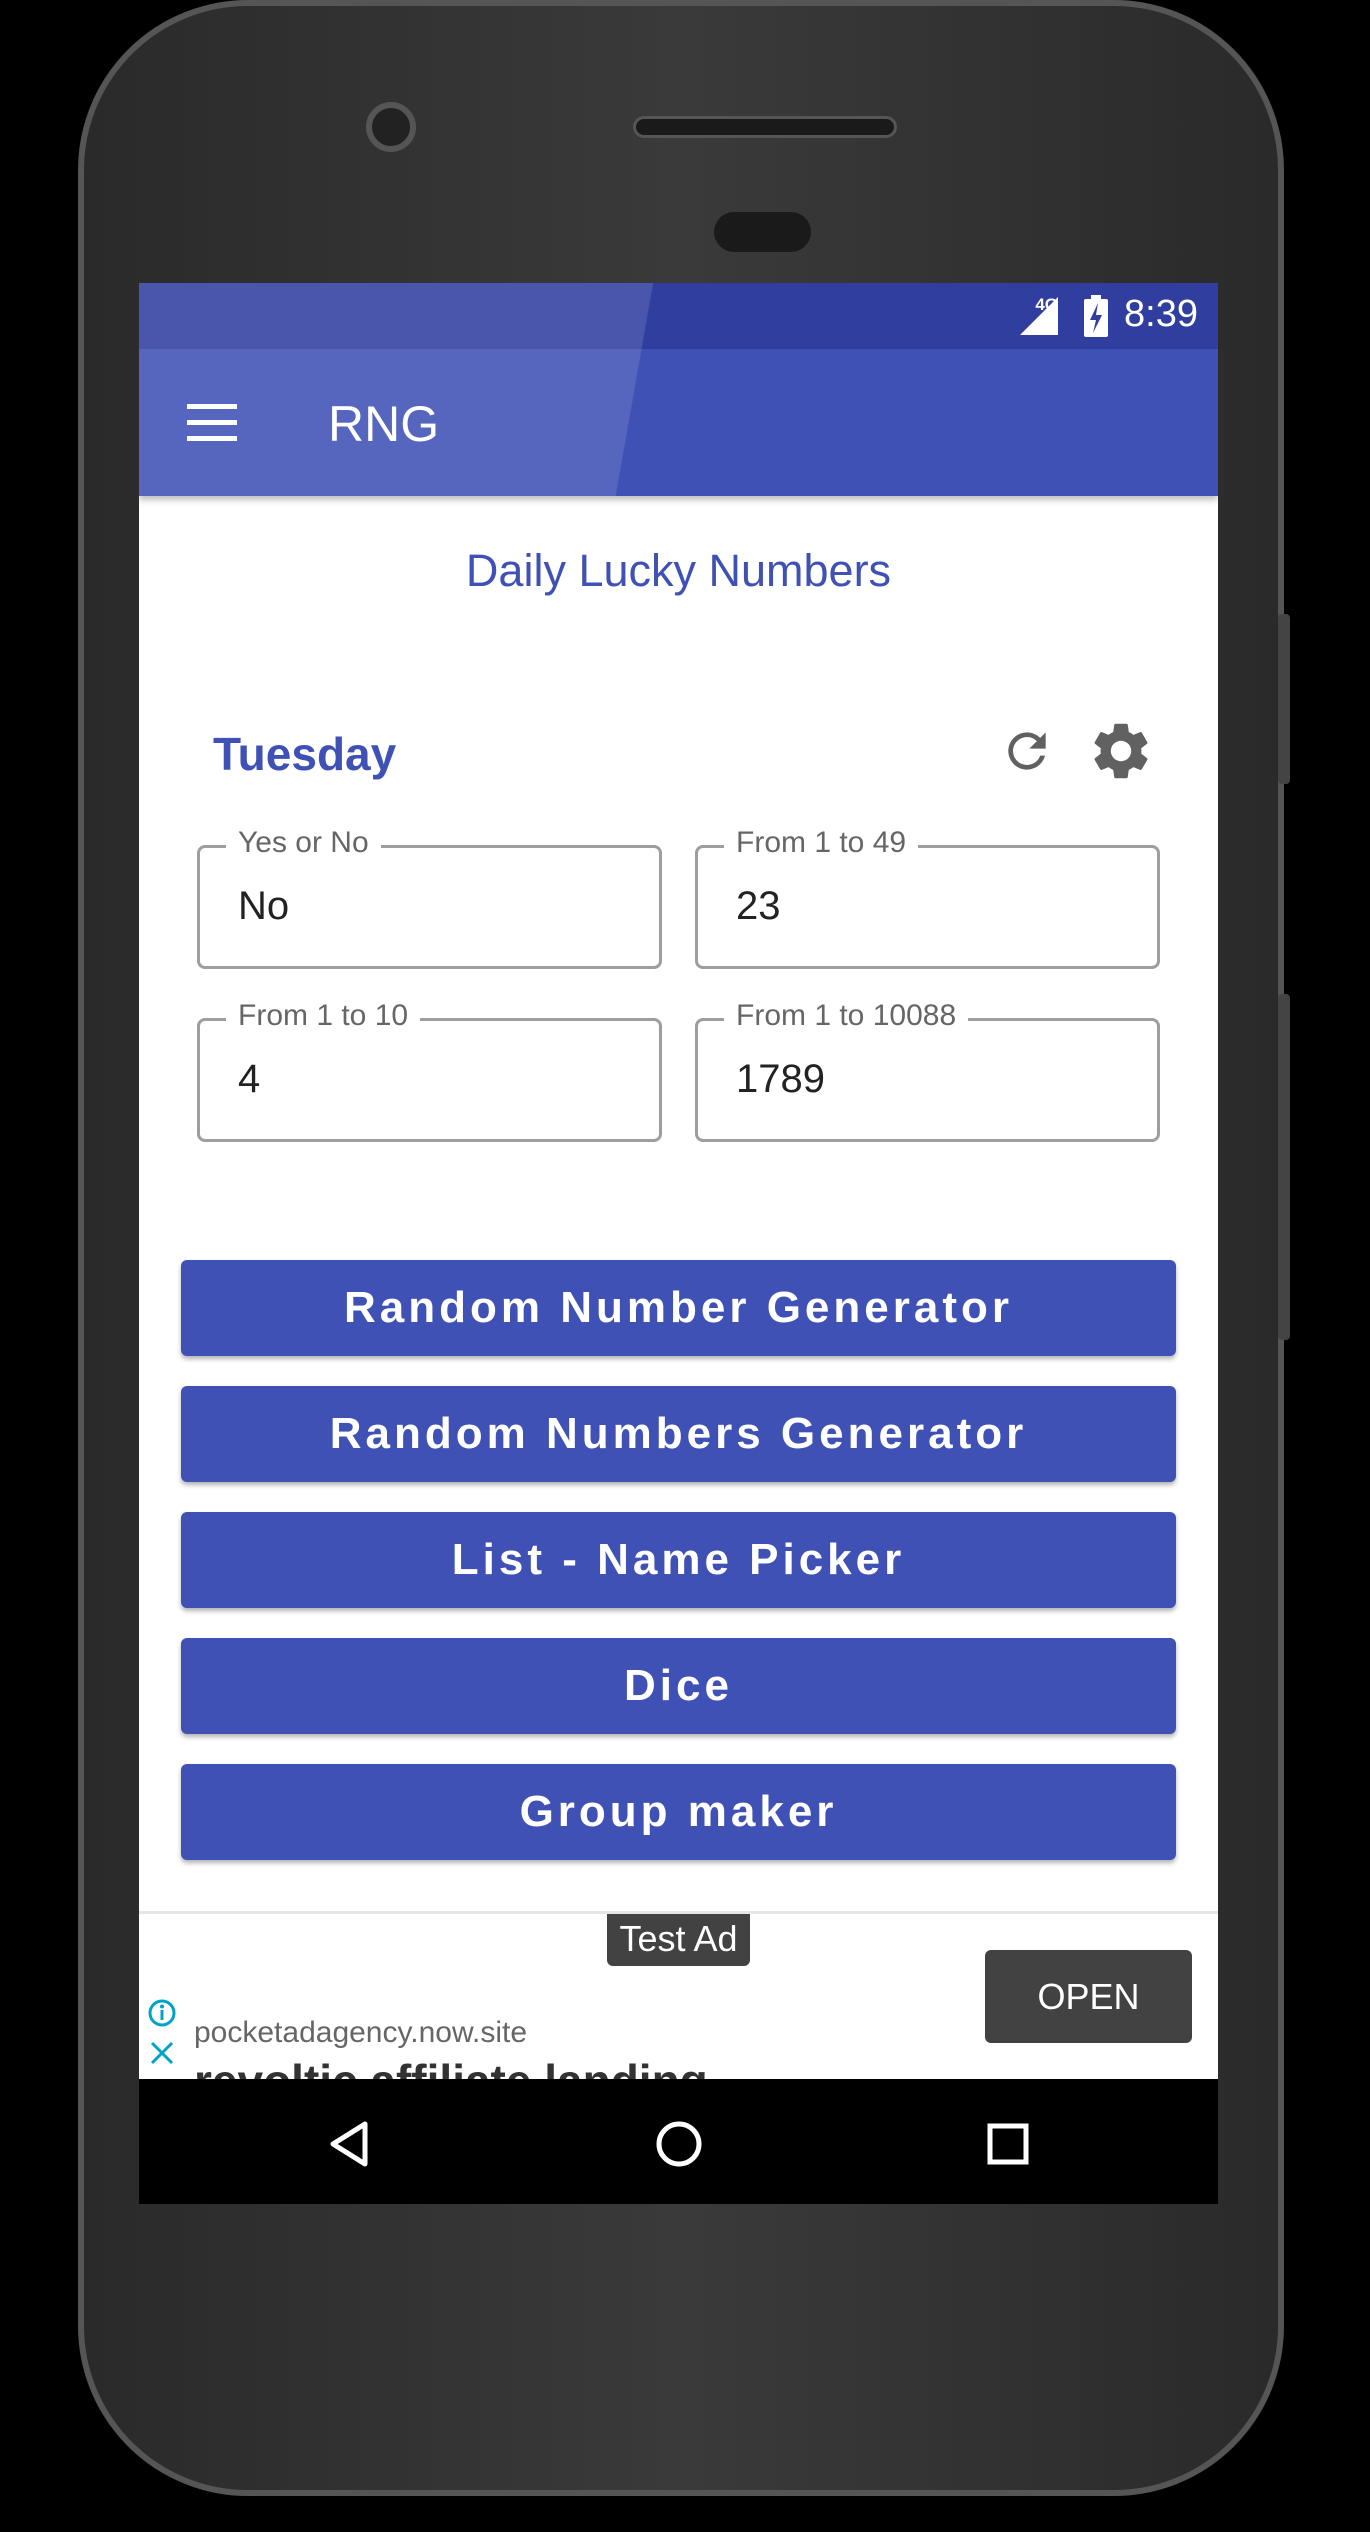 The width and height of the screenshot is (1370, 2532). Describe the element at coordinates (678, 422) in the screenshot. I see `app-bar: RNG` at that location.